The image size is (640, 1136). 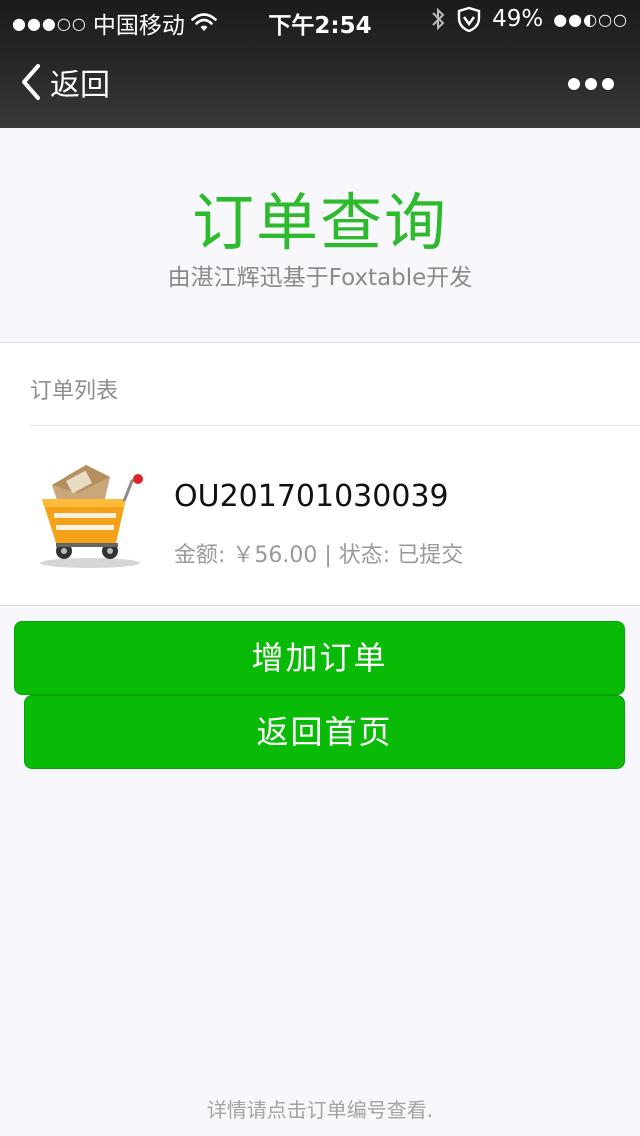 I want to click on back-label: 返回, so click(x=80, y=85).